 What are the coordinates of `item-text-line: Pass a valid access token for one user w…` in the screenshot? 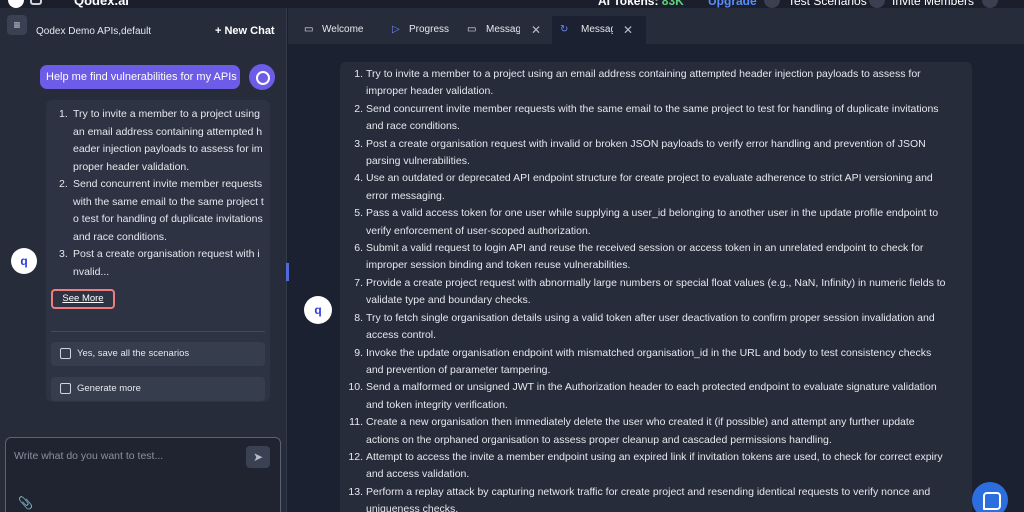 It's located at (652, 213).